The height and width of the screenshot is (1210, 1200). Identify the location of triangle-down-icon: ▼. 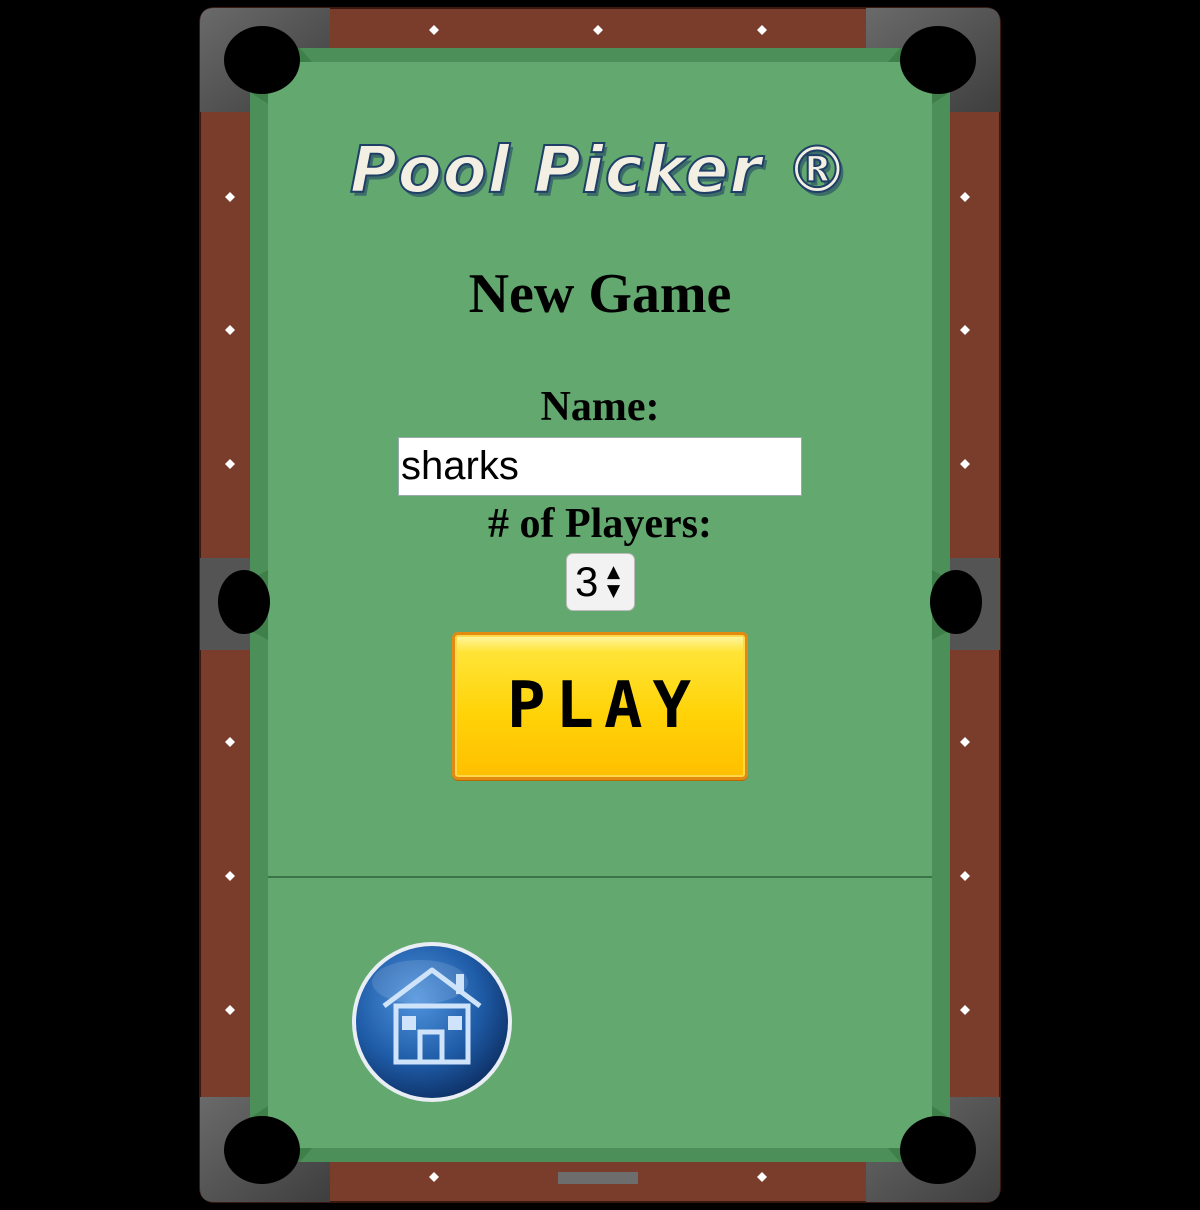
(613, 591).